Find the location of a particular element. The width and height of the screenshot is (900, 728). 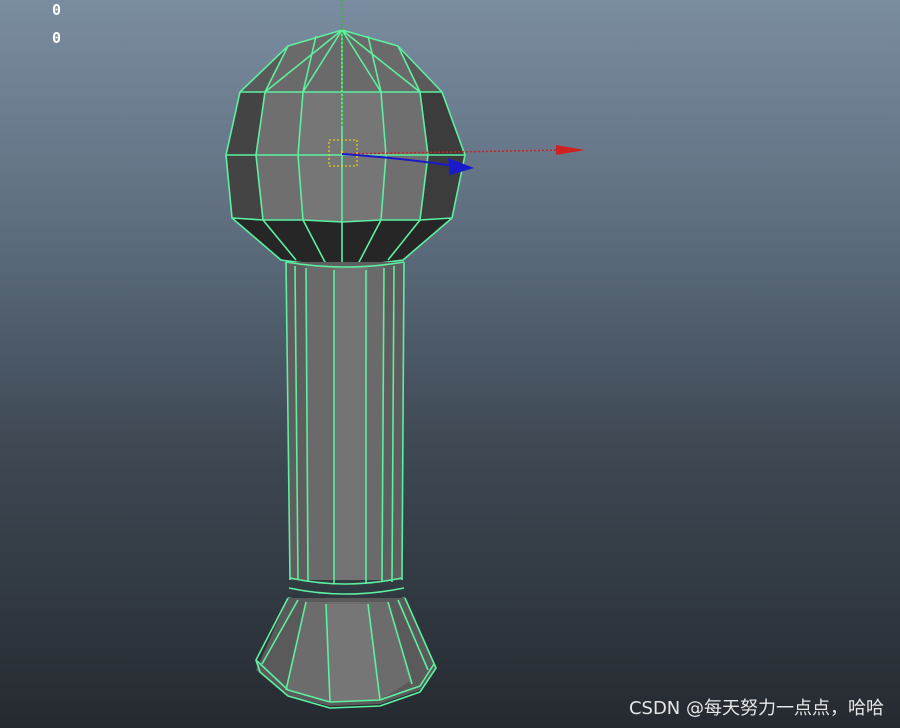

column-shaft is located at coordinates (345, 433).